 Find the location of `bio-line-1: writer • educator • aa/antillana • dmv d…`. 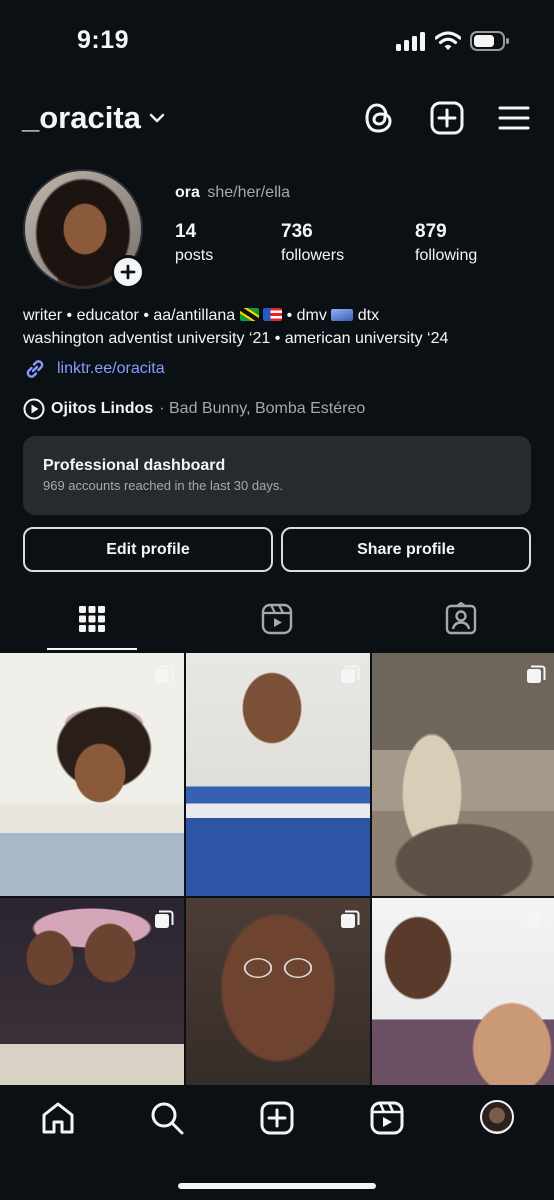

bio-line-1: writer • educator • aa/antillana • dmv d… is located at coordinates (201, 316).